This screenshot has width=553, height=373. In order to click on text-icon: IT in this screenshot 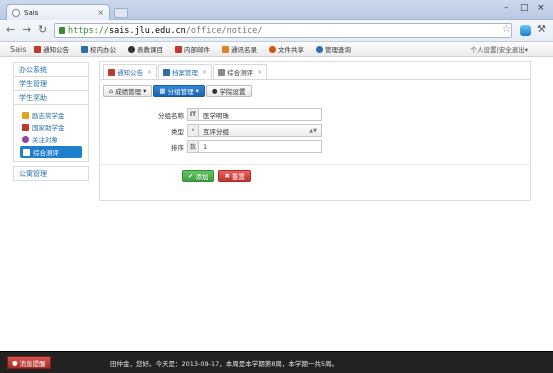, I will do `click(193, 114)`.